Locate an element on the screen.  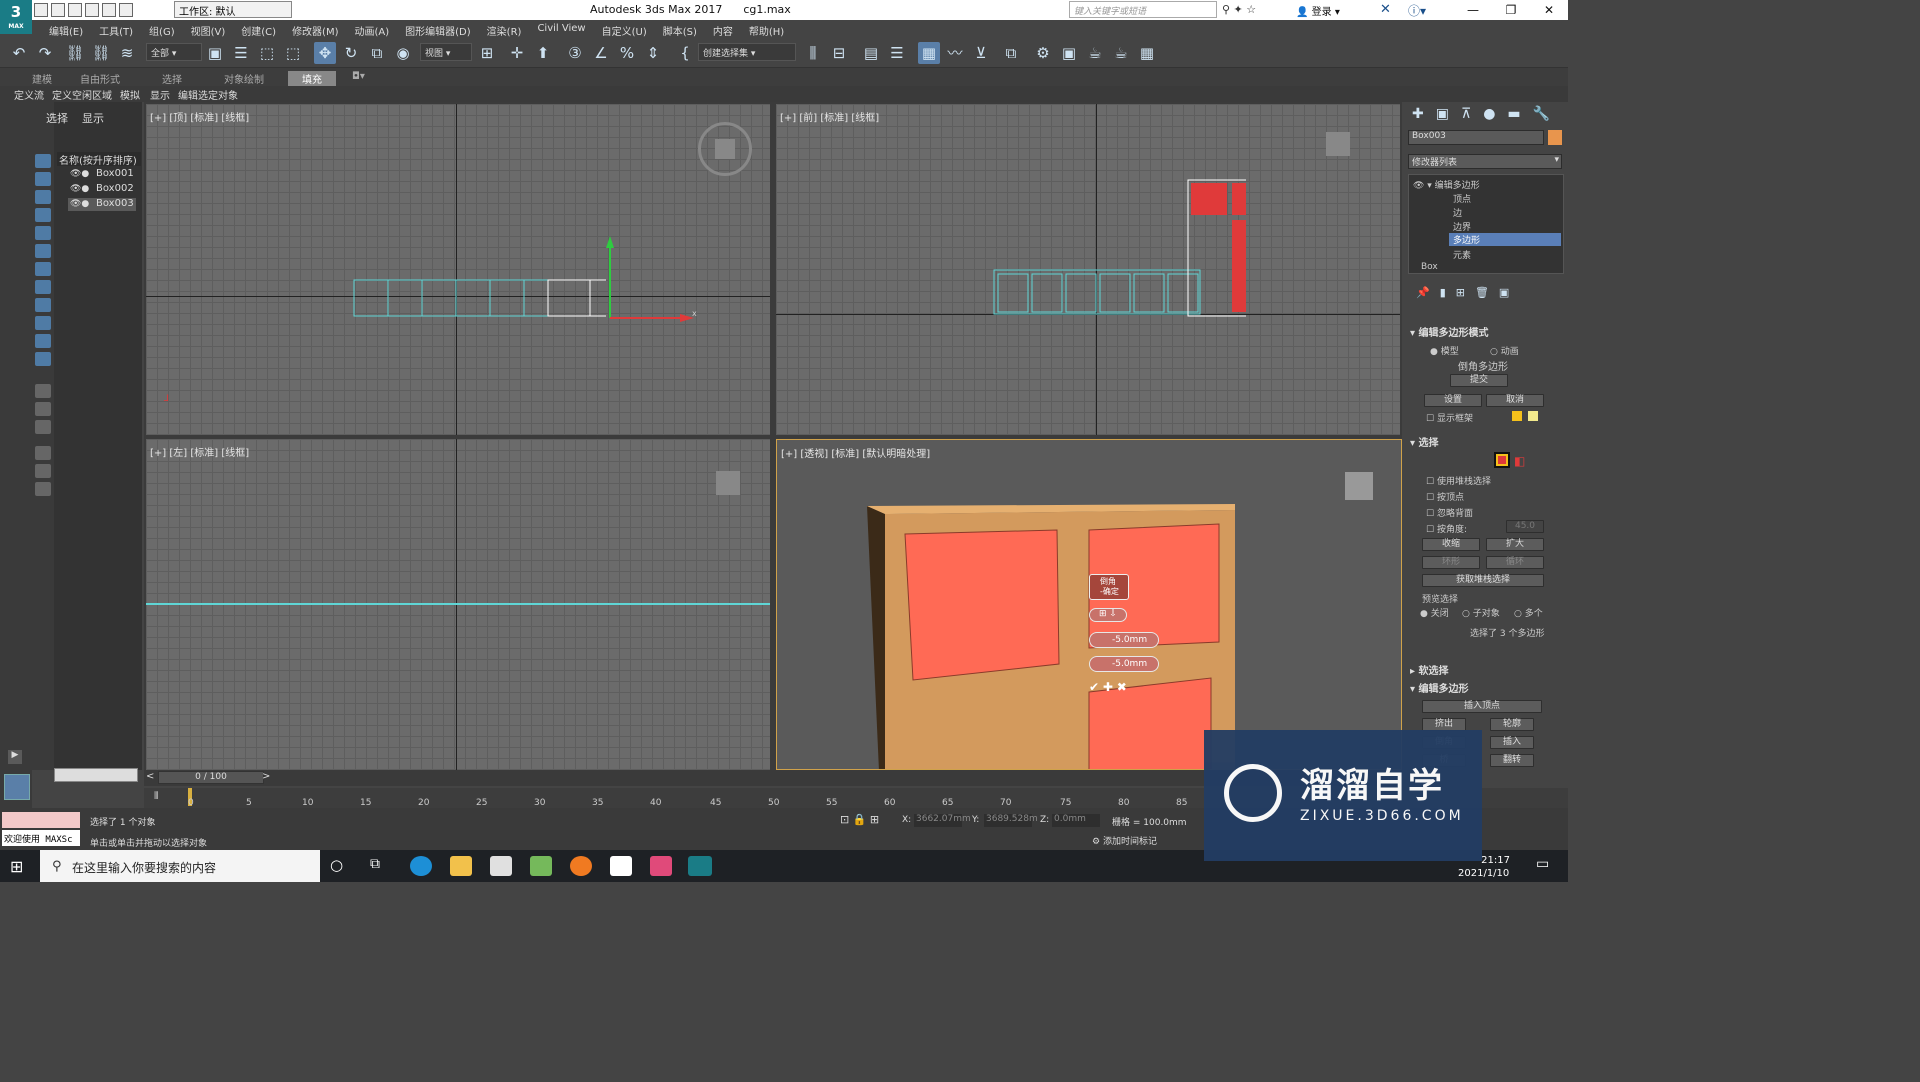
tab-freeform: 自由形式 is located at coordinates (100, 78).